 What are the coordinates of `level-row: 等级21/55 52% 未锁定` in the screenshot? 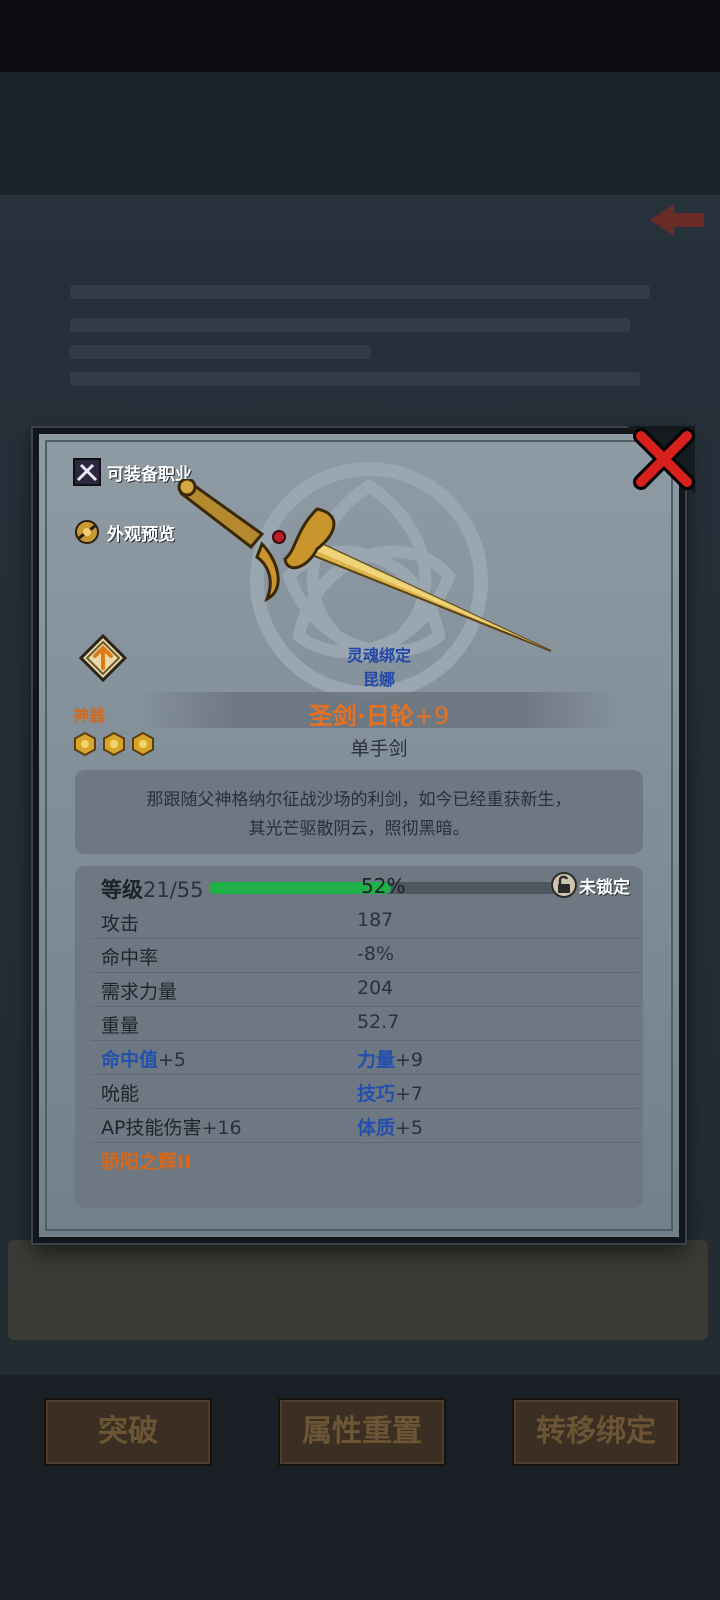 It's located at (371, 888).